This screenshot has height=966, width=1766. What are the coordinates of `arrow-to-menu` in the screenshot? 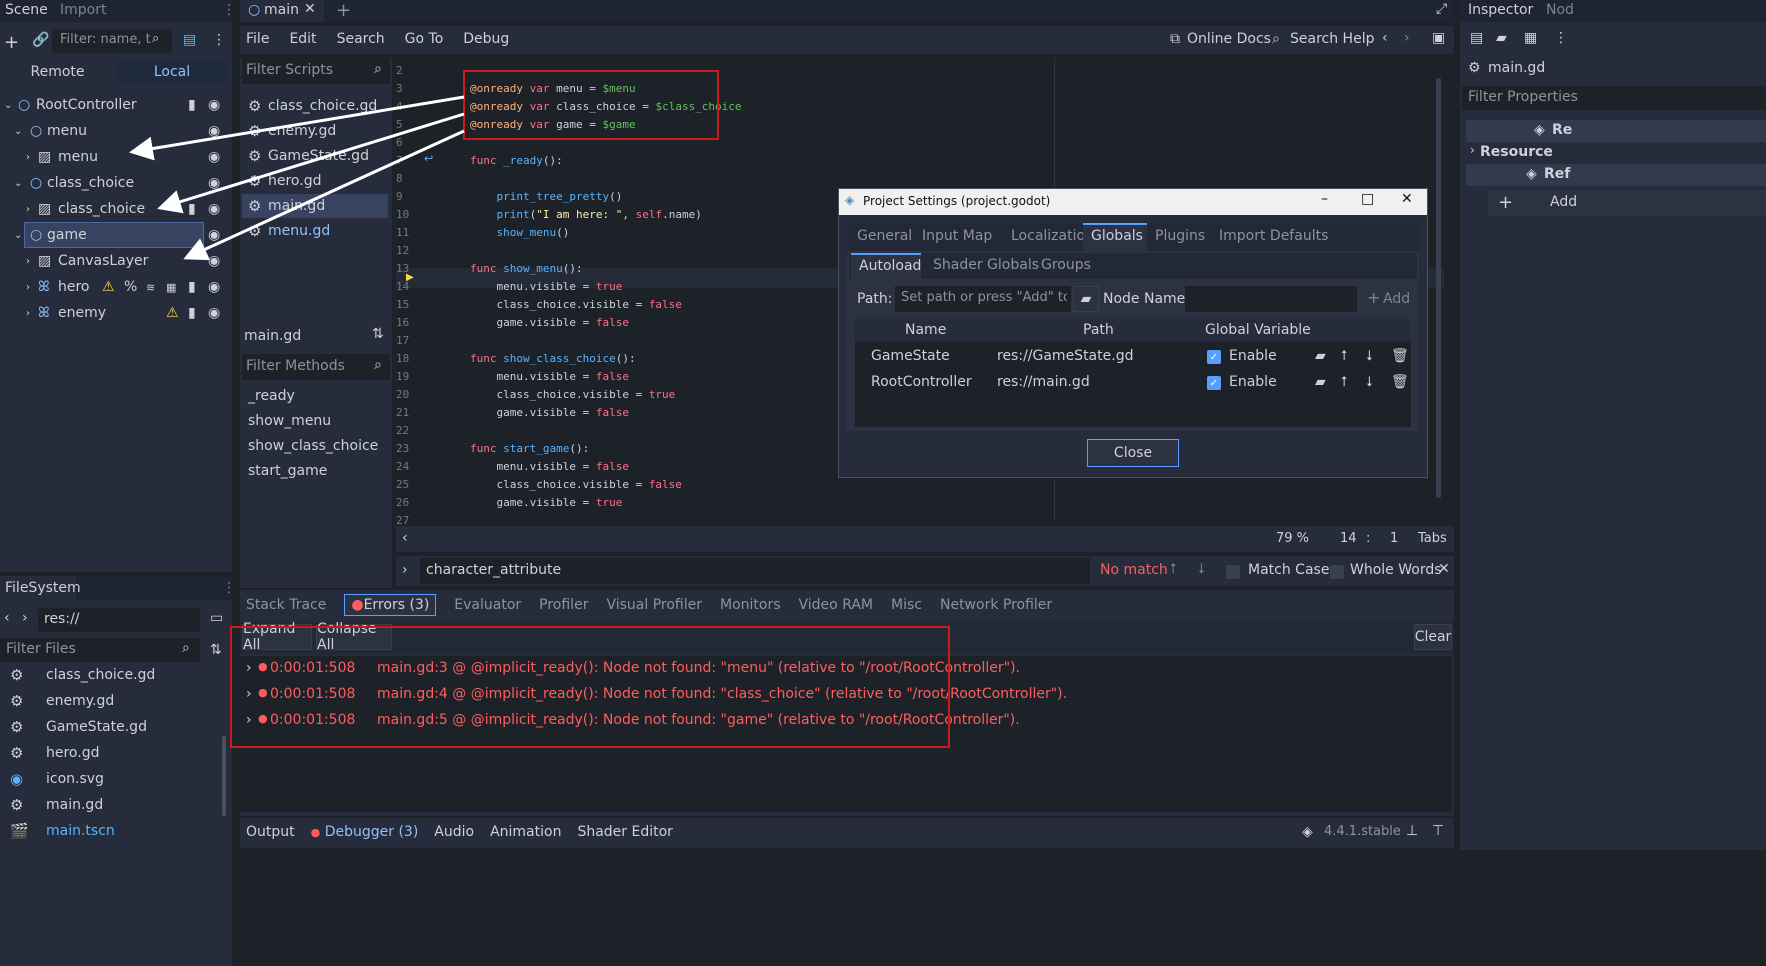 It's located at (297, 128).